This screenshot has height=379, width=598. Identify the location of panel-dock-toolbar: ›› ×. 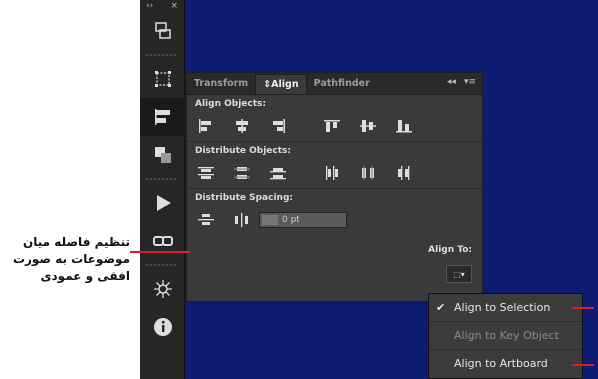
(162, 189).